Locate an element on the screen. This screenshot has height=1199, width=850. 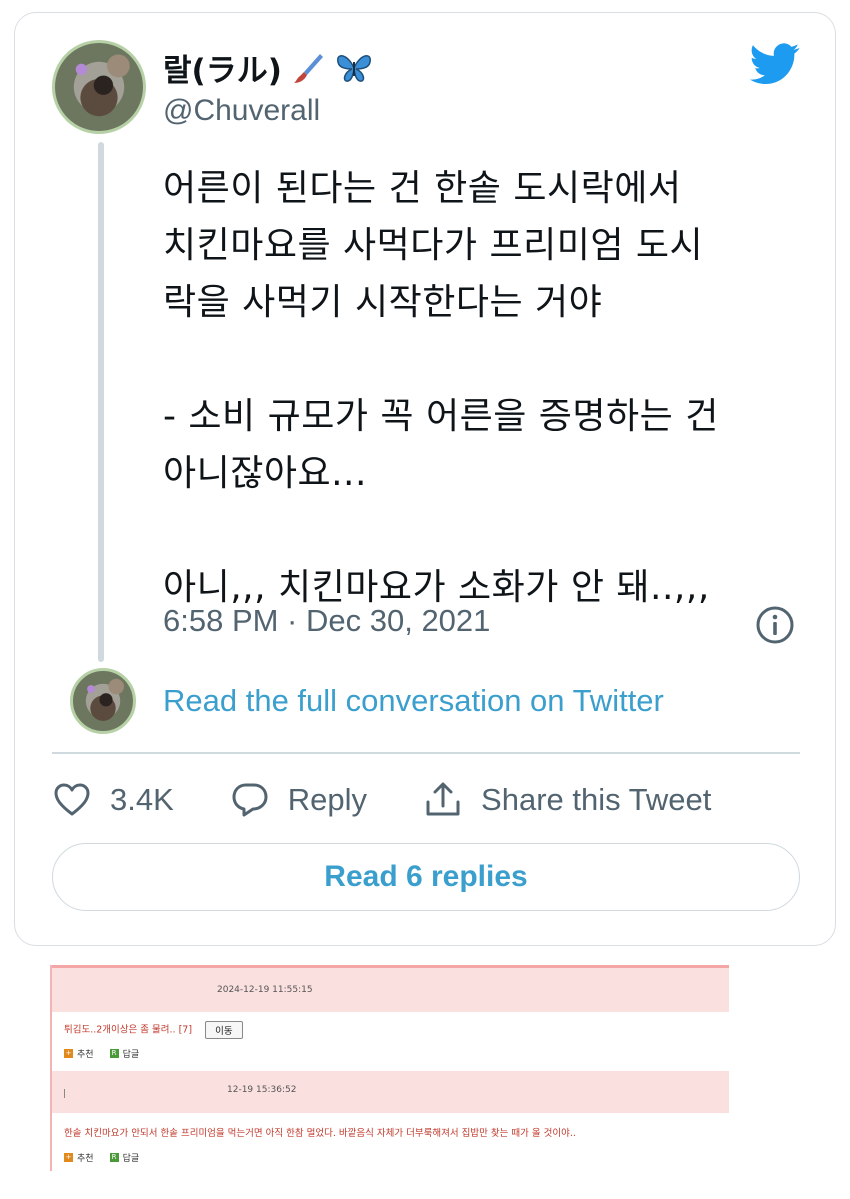
reply-avatar is located at coordinates (103, 701).